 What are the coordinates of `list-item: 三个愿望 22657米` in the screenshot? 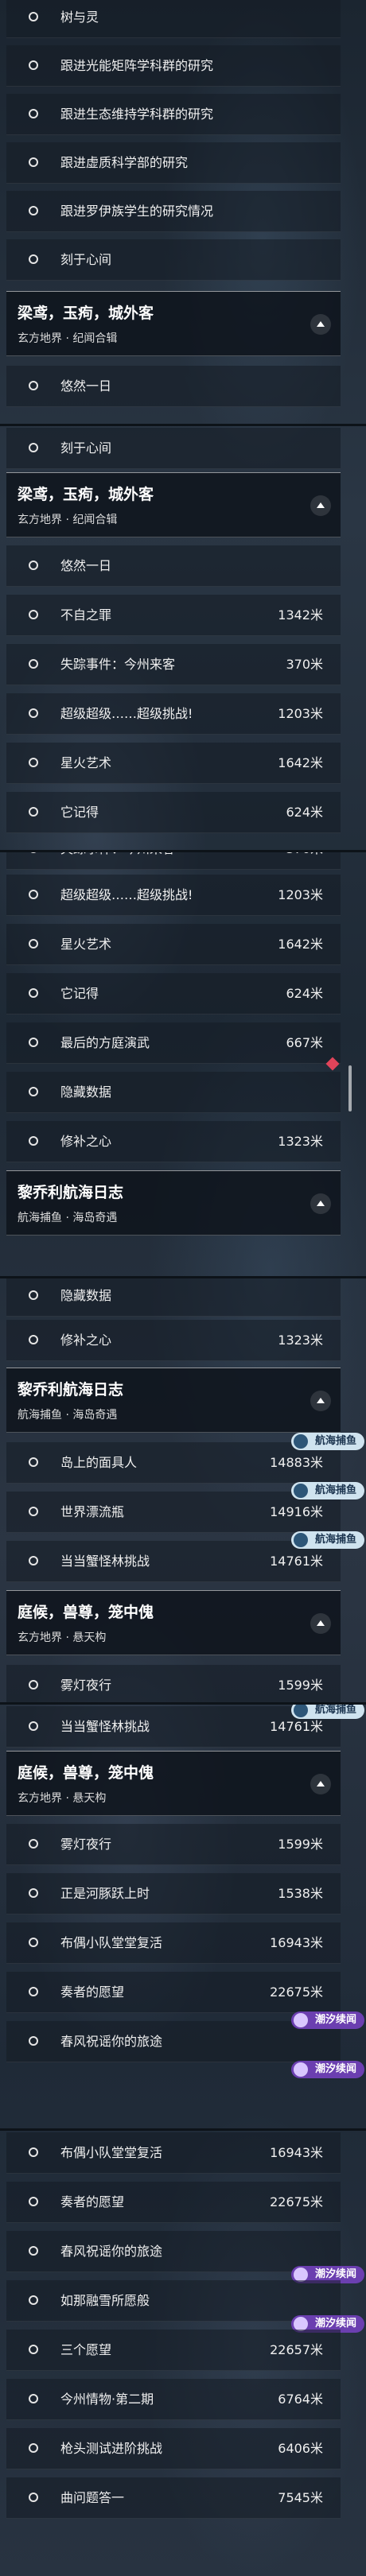 It's located at (173, 2350).